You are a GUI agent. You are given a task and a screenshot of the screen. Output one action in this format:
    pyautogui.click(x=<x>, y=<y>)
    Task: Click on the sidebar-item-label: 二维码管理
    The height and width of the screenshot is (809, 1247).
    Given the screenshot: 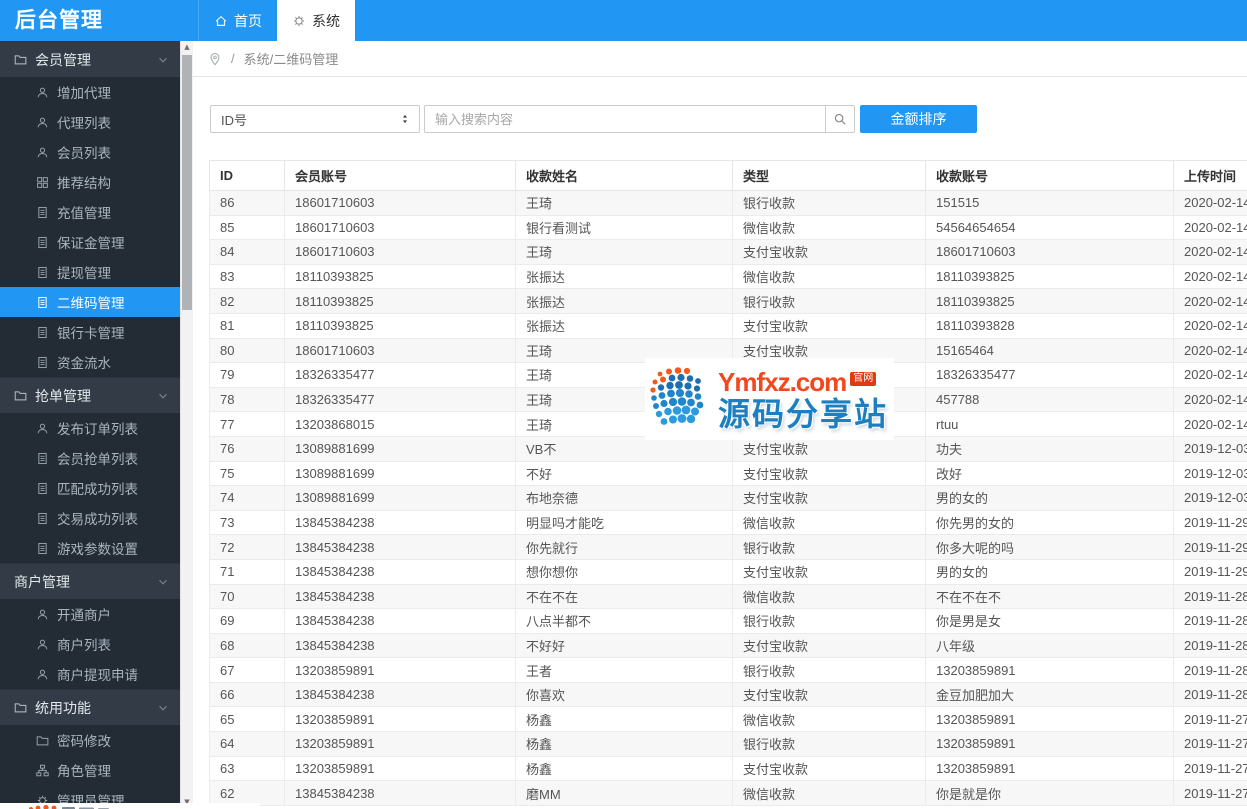 What is the action you would take?
    pyautogui.click(x=91, y=303)
    